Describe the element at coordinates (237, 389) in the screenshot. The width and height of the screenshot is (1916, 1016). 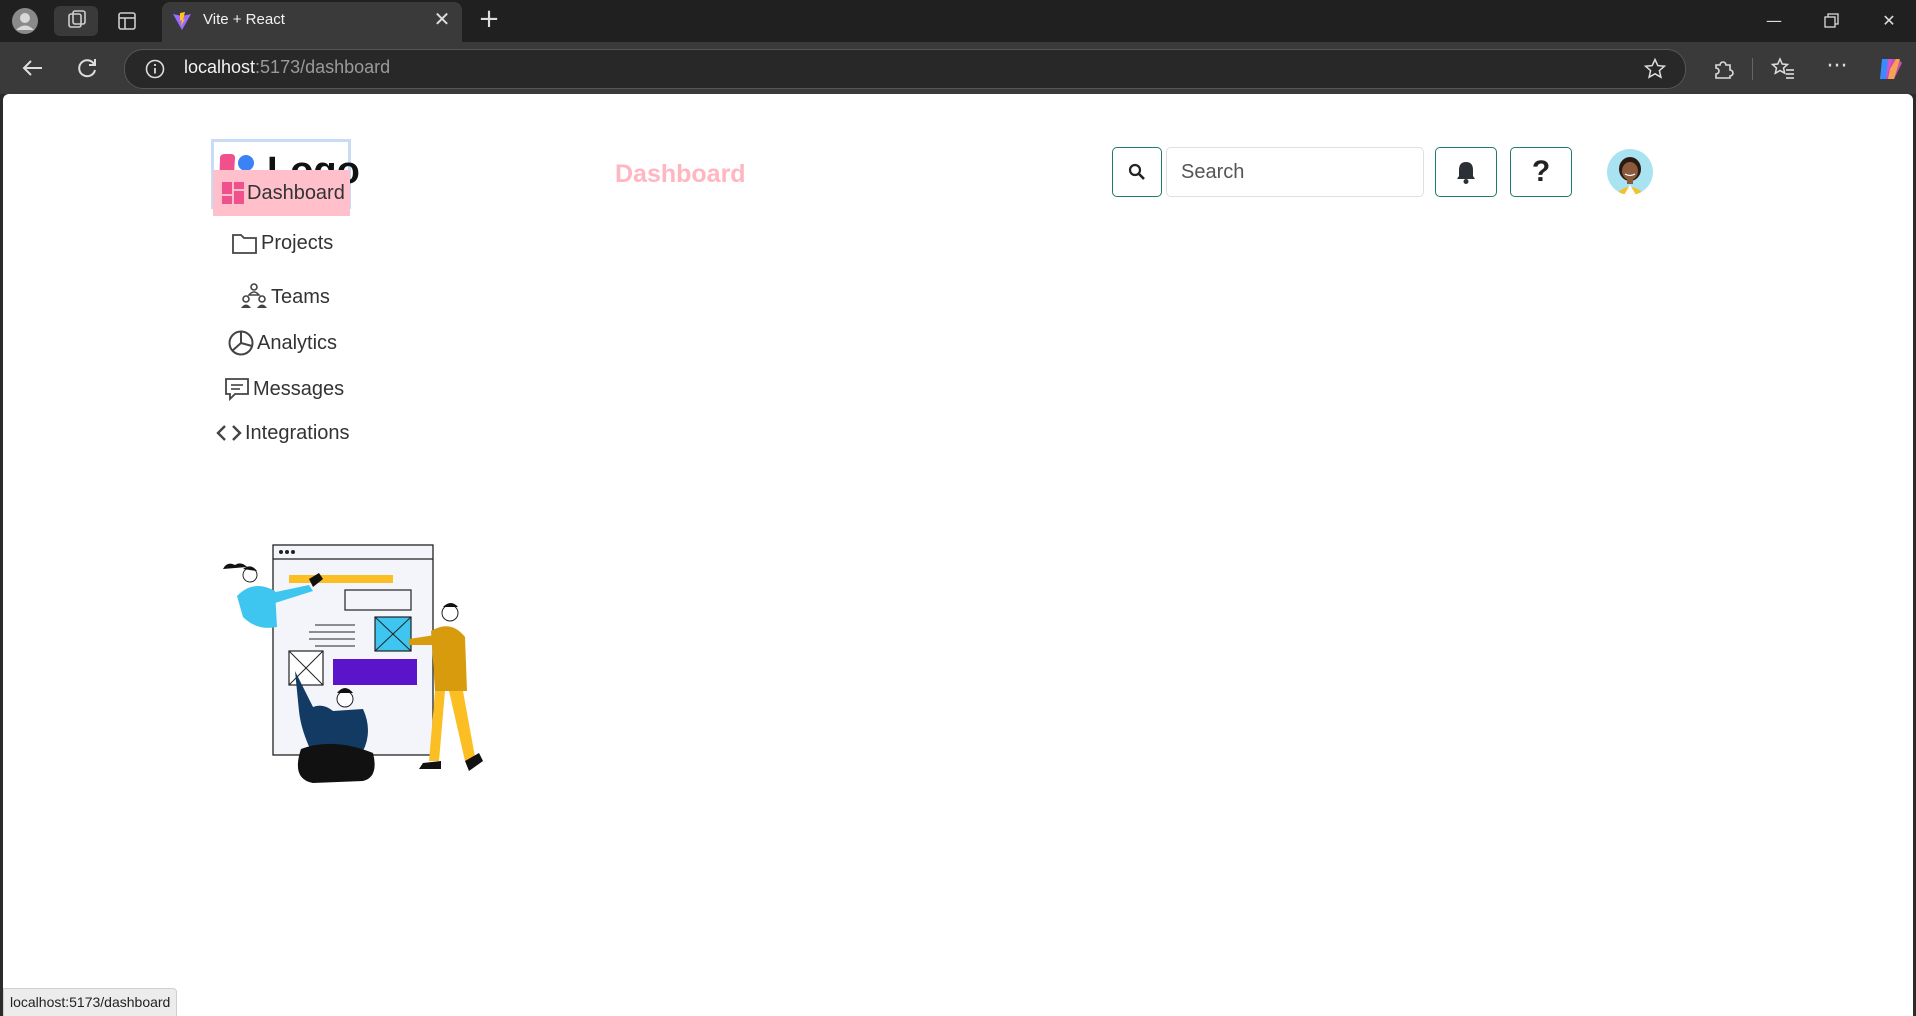
I see `message-icon` at that location.